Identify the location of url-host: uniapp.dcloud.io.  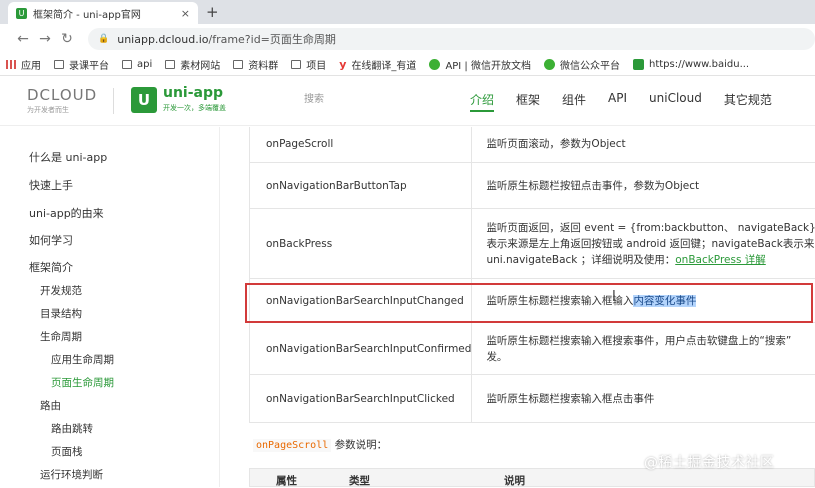
(162, 39).